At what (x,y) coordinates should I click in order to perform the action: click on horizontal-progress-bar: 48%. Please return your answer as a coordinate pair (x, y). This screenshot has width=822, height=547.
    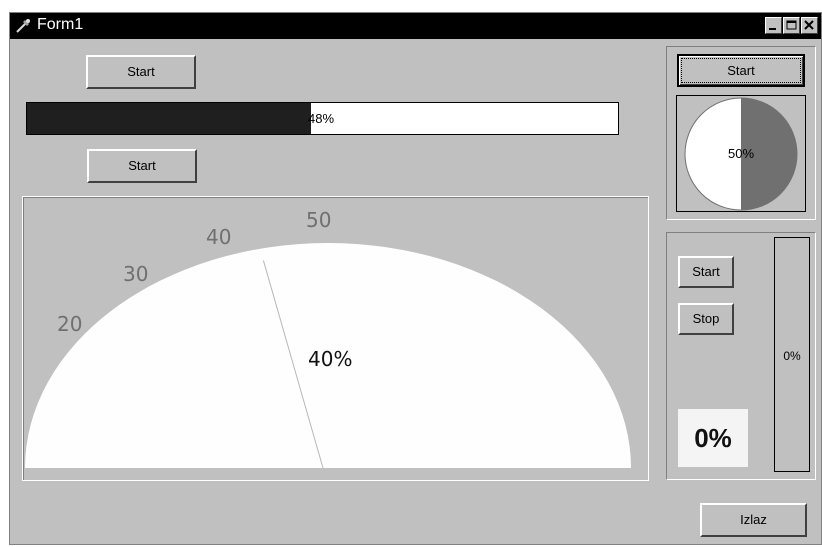
    Looking at the image, I should click on (322, 118).